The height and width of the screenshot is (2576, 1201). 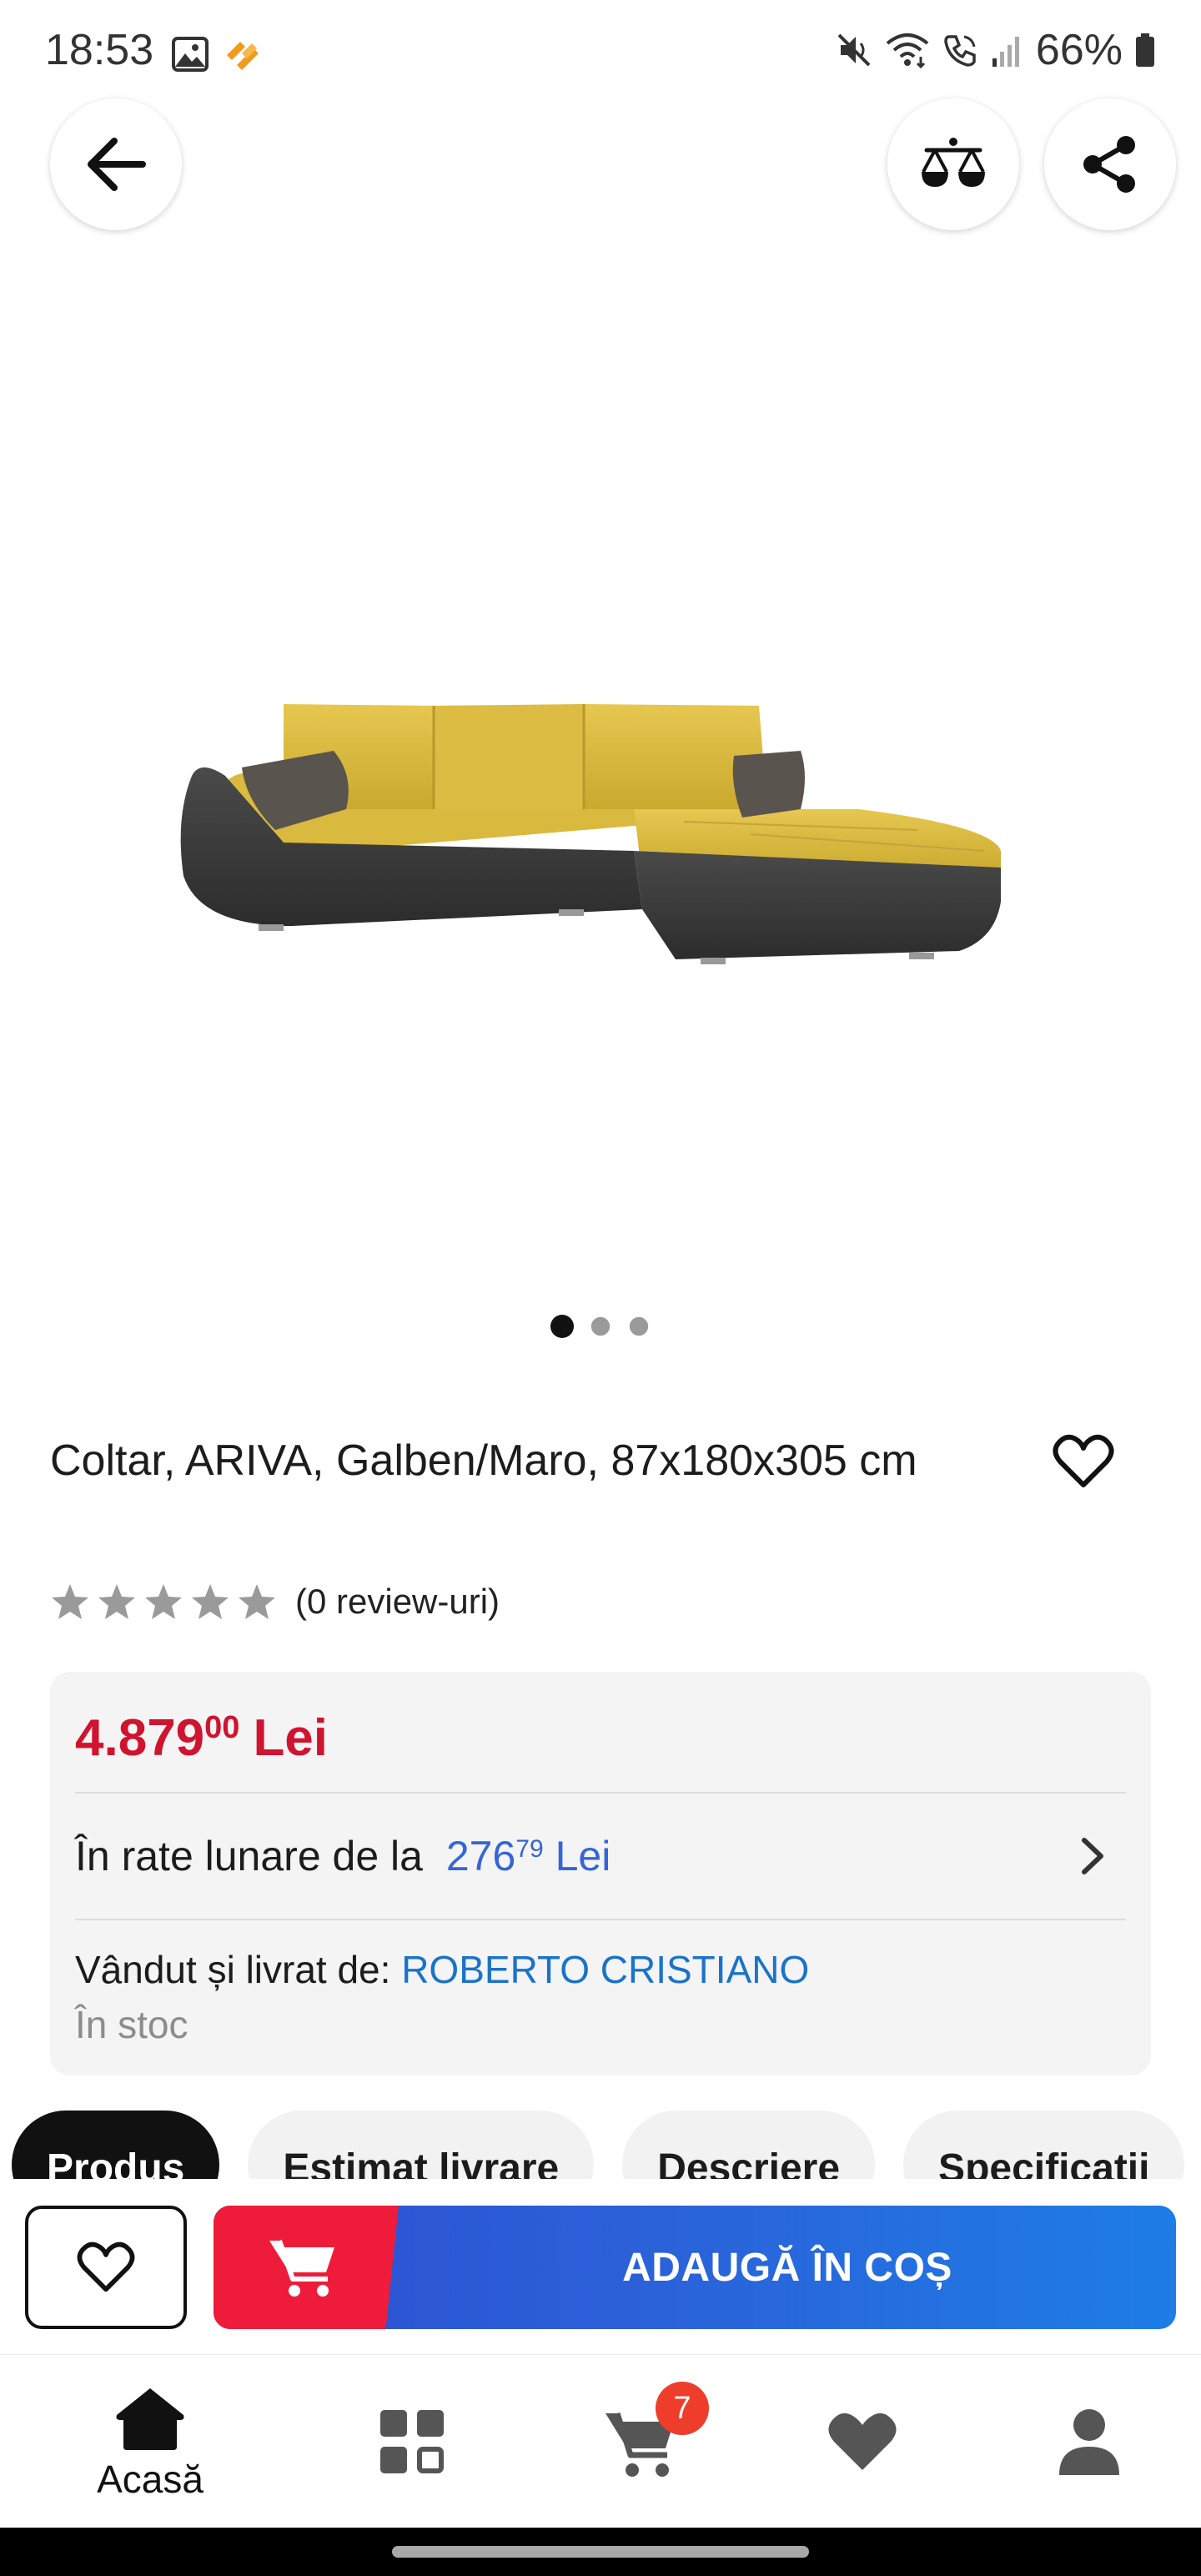 I want to click on add-to-cart-button: ADAUGĂ ÎN COȘ, so click(x=695, y=2267).